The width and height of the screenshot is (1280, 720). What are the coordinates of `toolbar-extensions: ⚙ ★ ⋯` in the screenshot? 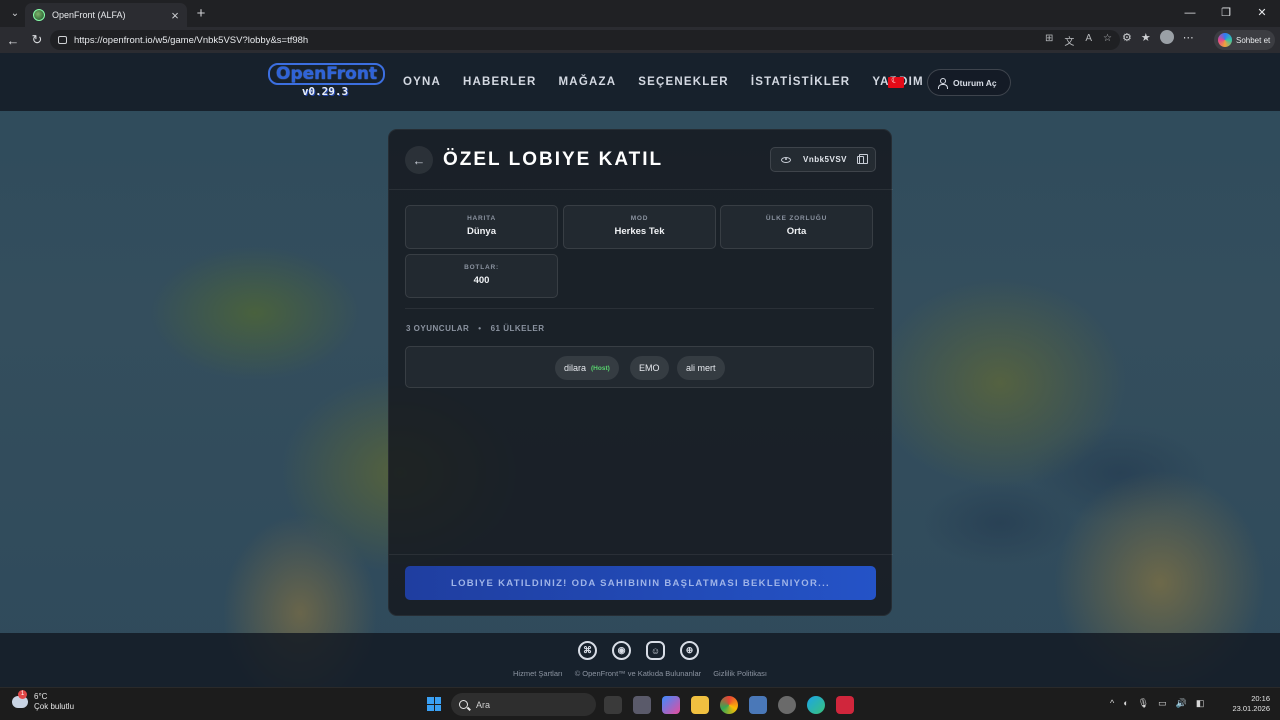 It's located at (1158, 37).